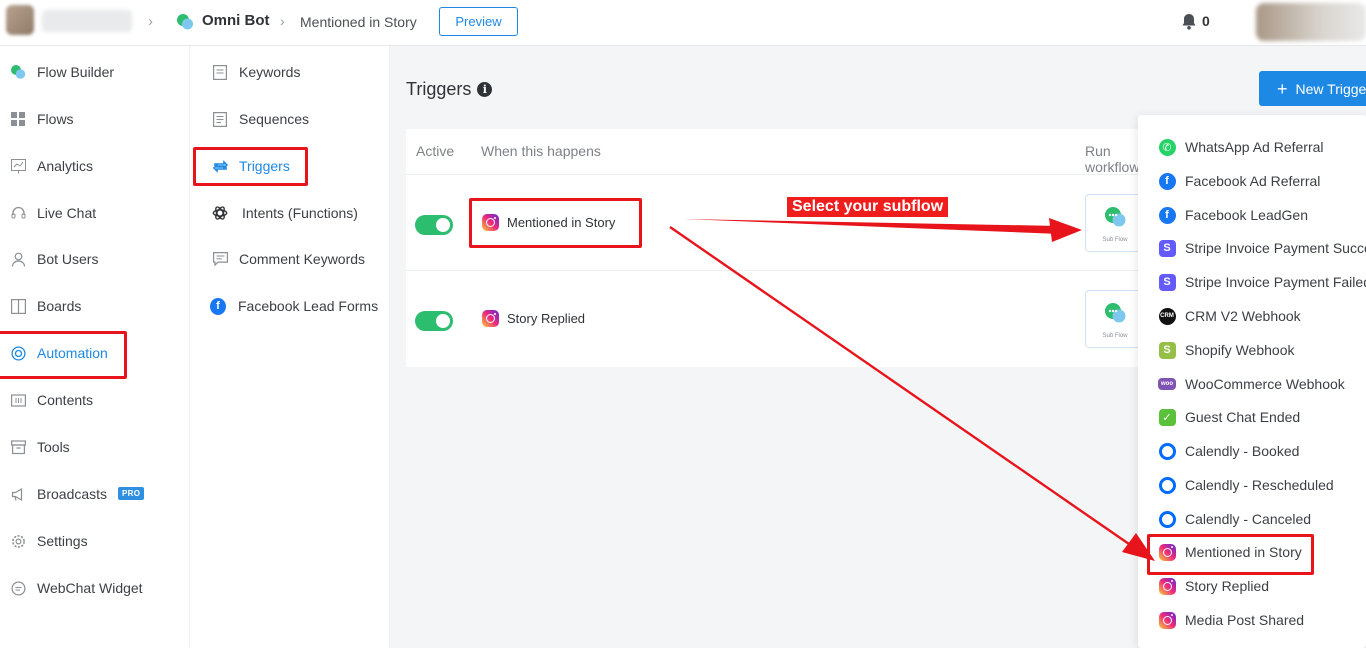 The height and width of the screenshot is (648, 1366). I want to click on stripe-icon: S, so click(1167, 248).